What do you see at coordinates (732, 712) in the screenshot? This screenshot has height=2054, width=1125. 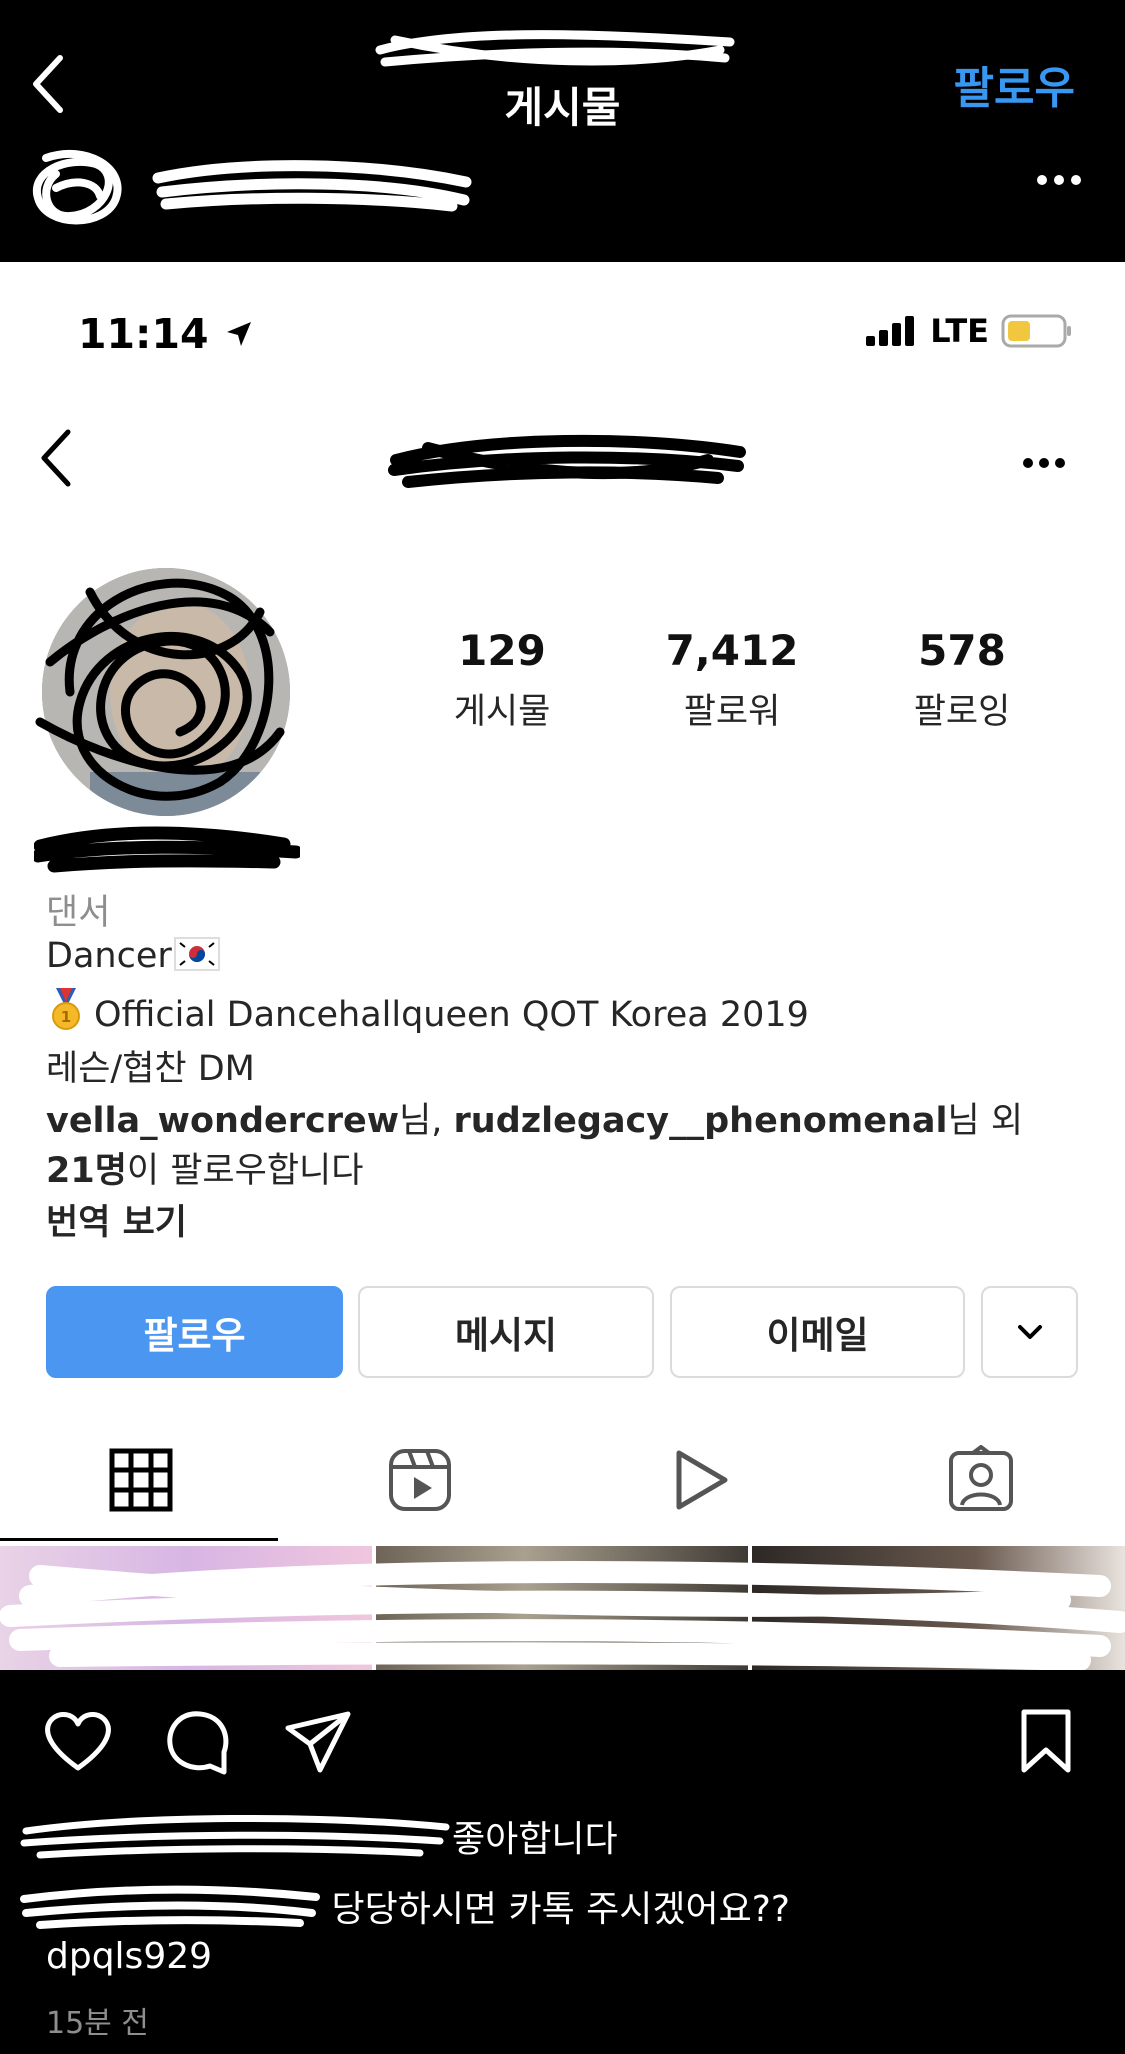 I see `stat-followers-label: 팔로워` at bounding box center [732, 712].